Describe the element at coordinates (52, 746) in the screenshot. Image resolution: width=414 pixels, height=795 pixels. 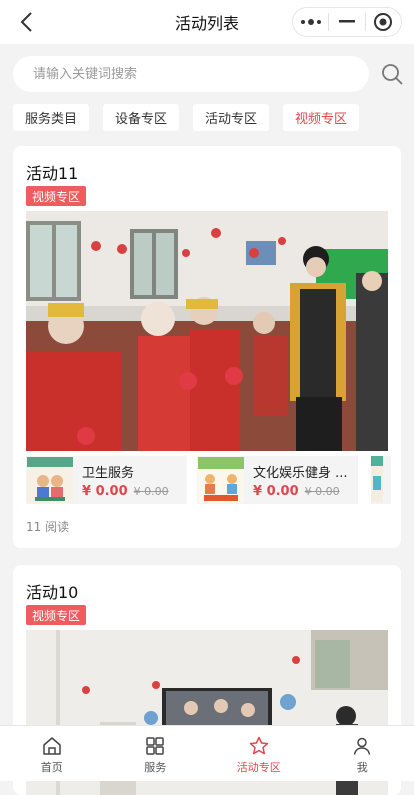
I see `home-icon` at that location.